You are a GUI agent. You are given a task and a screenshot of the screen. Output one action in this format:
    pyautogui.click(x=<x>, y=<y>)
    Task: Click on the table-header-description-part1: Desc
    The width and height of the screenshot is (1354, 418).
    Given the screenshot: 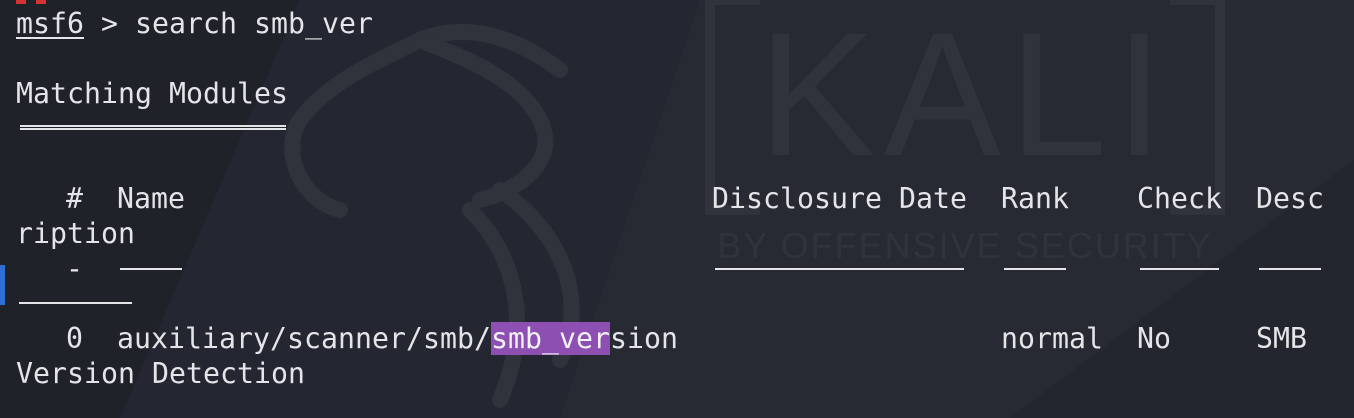 What is the action you would take?
    pyautogui.click(x=1290, y=198)
    